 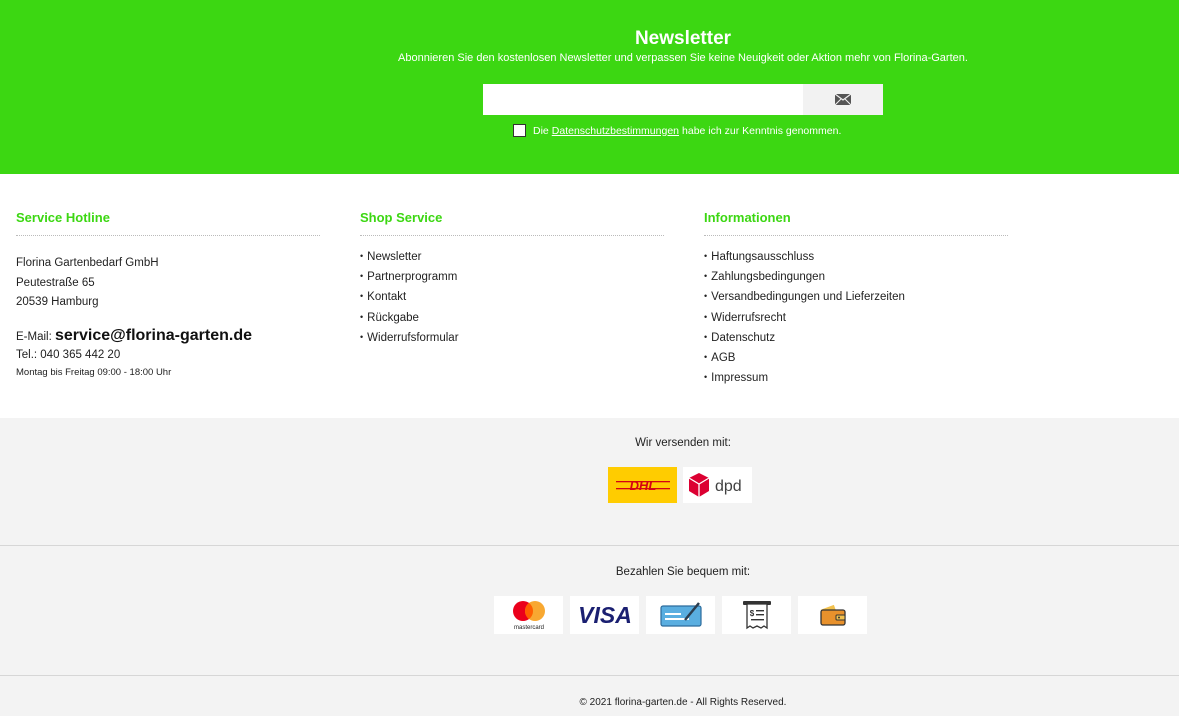 I want to click on newsletter-submit-button, so click(x=843, y=99).